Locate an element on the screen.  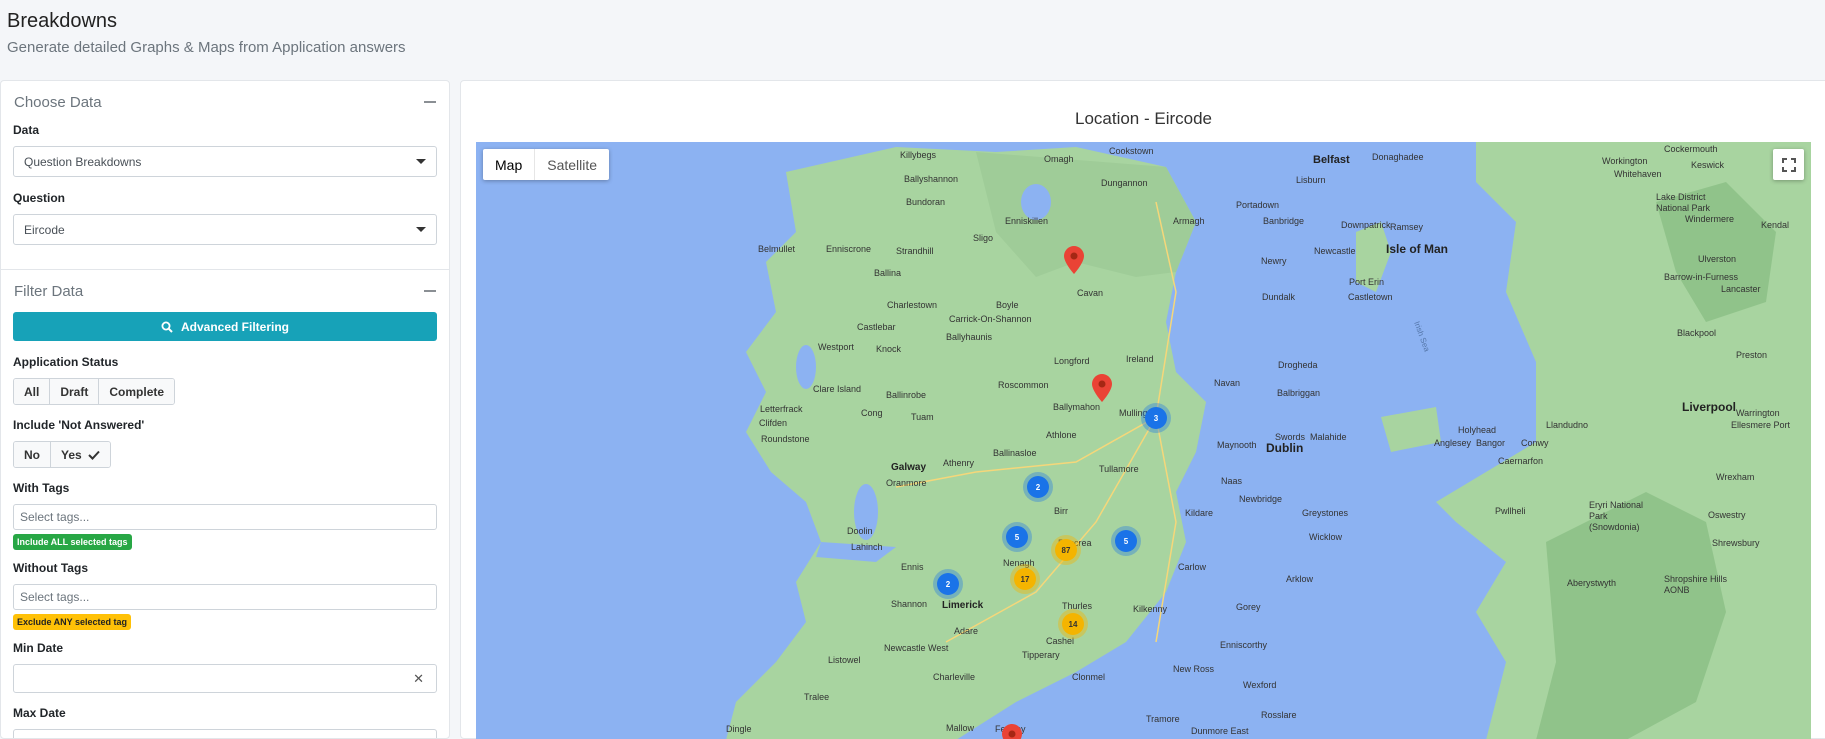
town-label: Malahide is located at coordinates (1328, 437).